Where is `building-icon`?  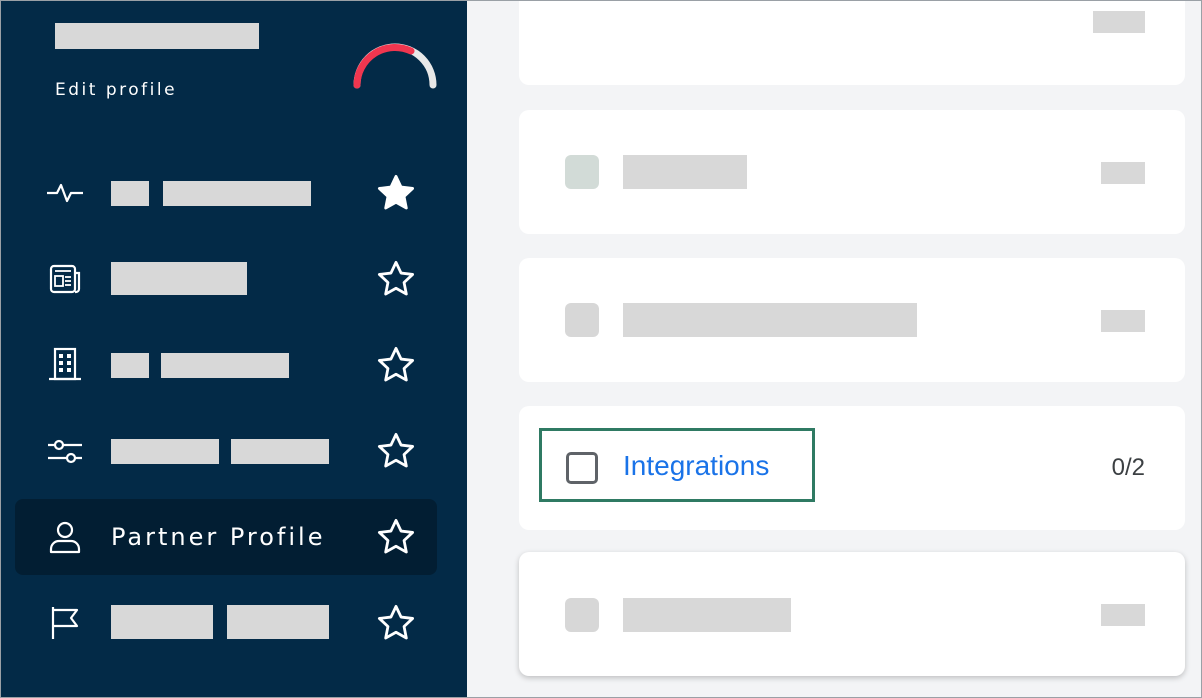 building-icon is located at coordinates (65, 364).